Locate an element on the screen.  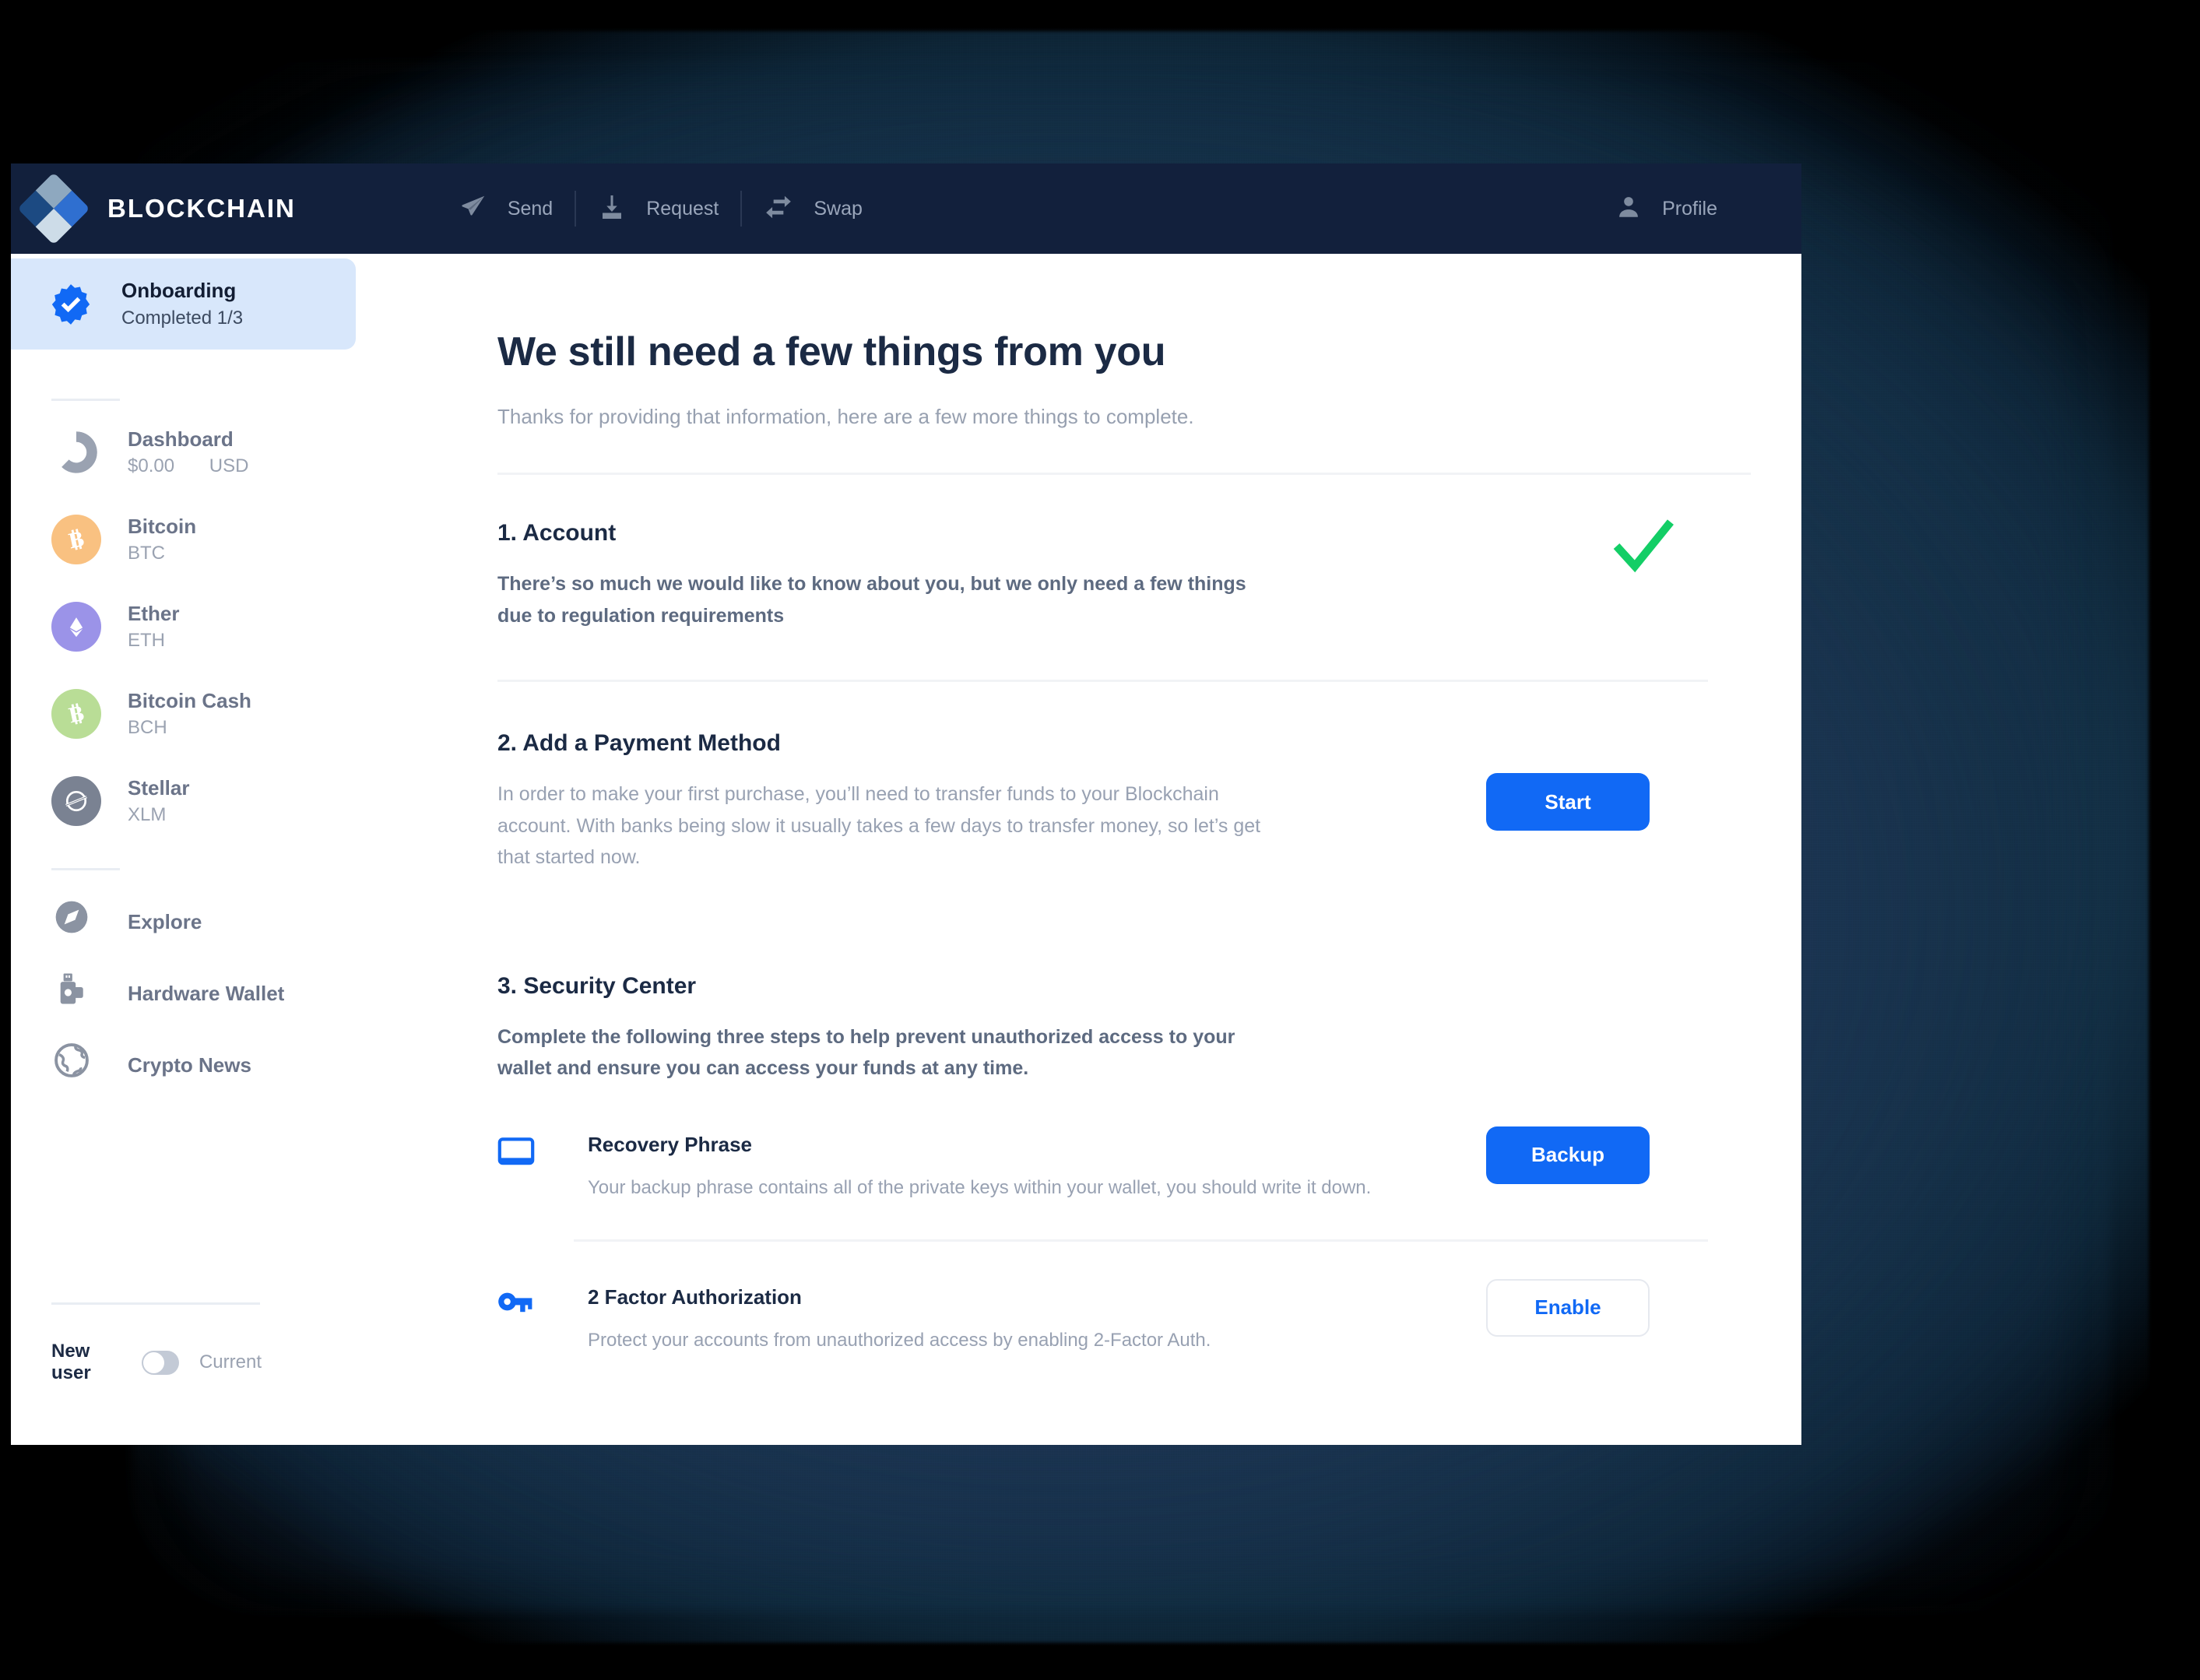
swap-arrows-icon is located at coordinates (778, 209).